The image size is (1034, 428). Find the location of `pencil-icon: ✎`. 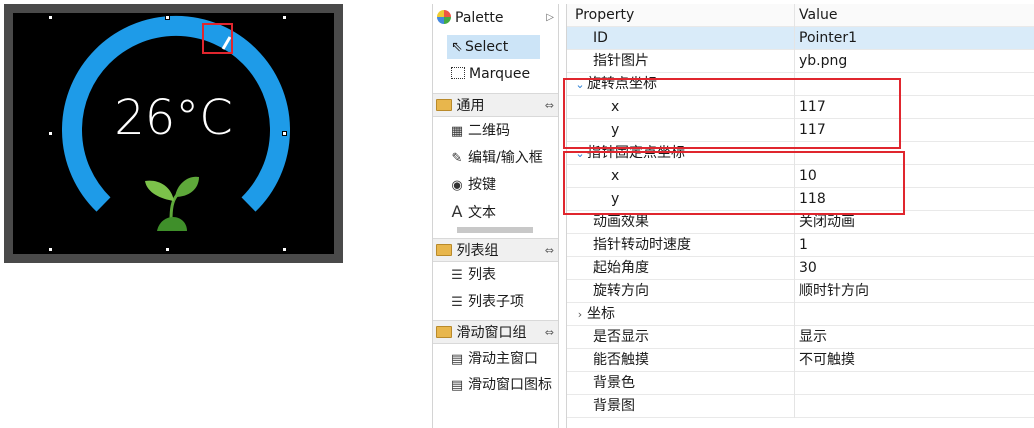

pencil-icon: ✎ is located at coordinates (457, 158).